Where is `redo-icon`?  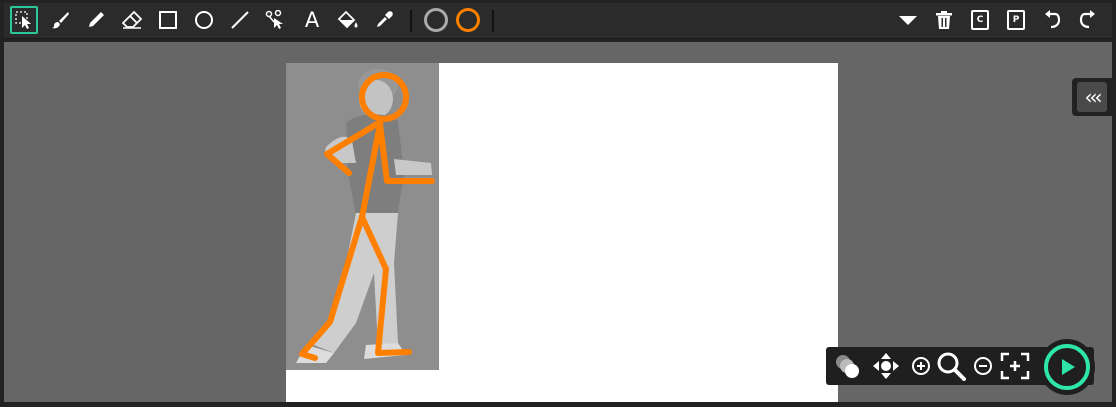
redo-icon is located at coordinates (1087, 19).